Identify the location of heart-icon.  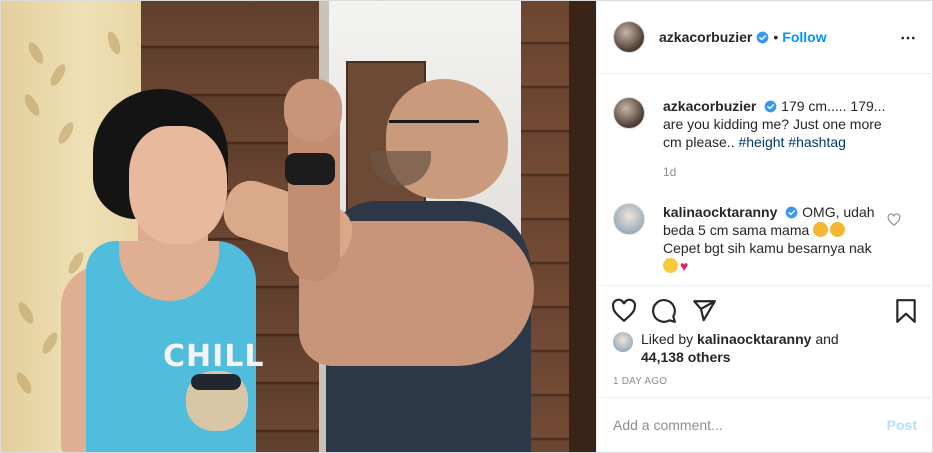
(624, 311).